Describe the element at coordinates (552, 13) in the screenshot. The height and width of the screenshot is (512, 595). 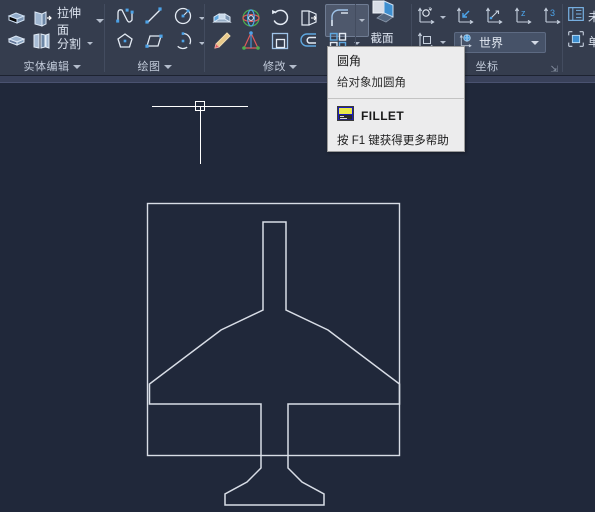
I see `svg-text: 3` at that location.